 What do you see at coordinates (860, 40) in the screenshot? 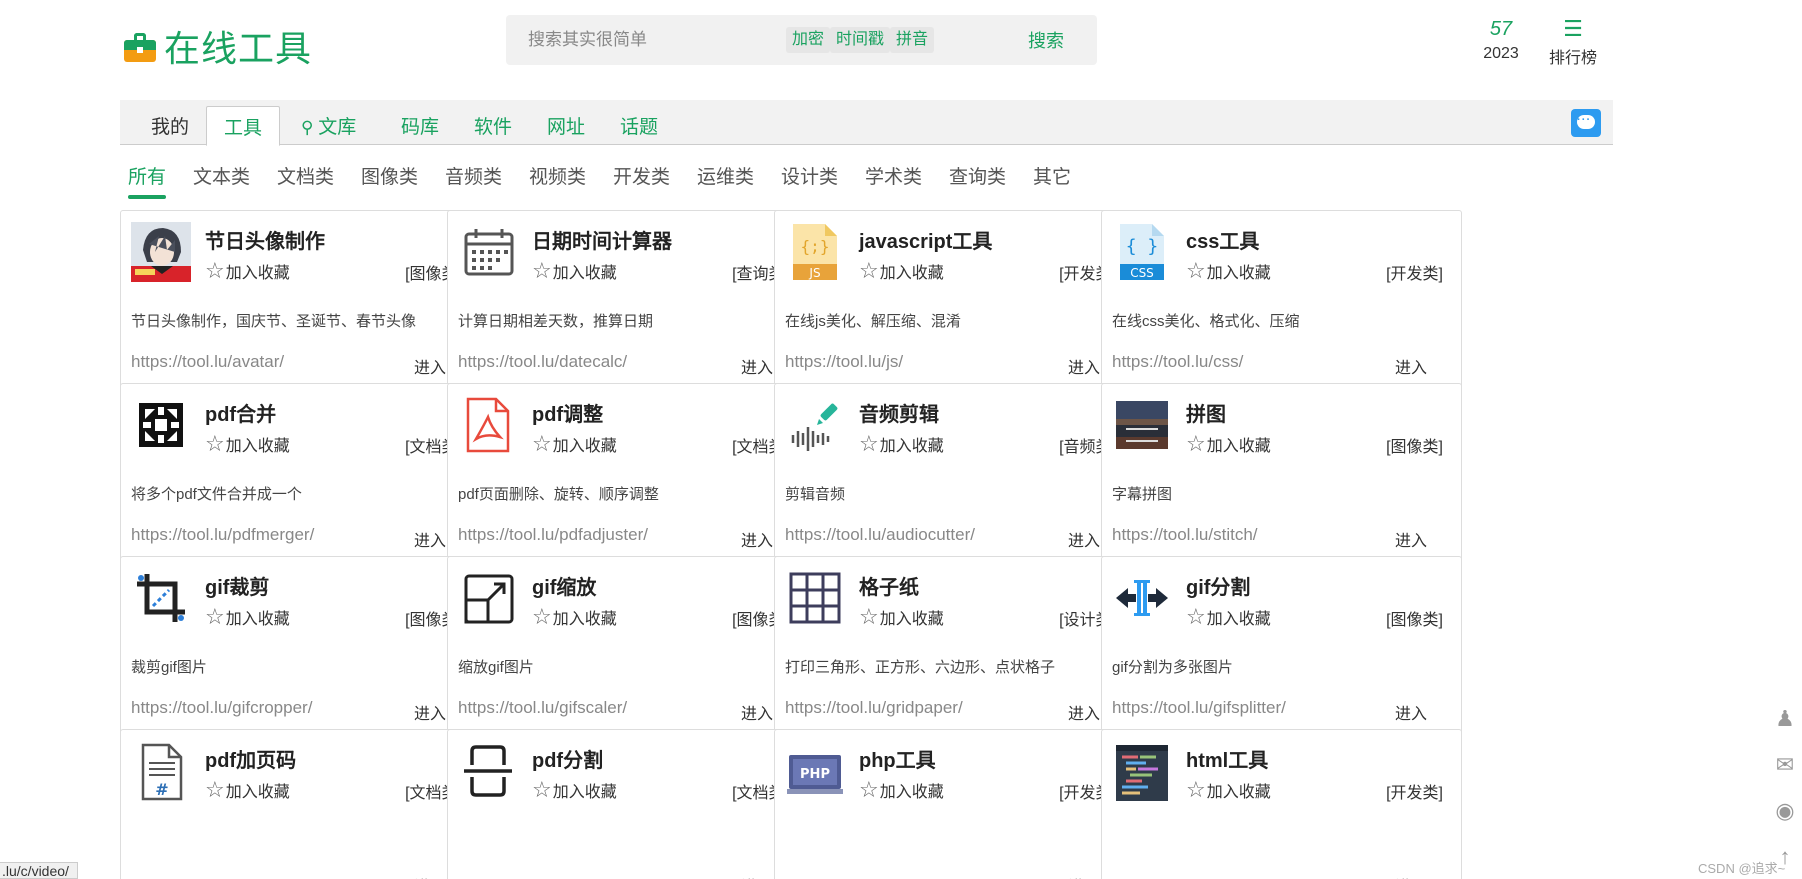
I see `search-tag-timestamp: 时间戳` at bounding box center [860, 40].